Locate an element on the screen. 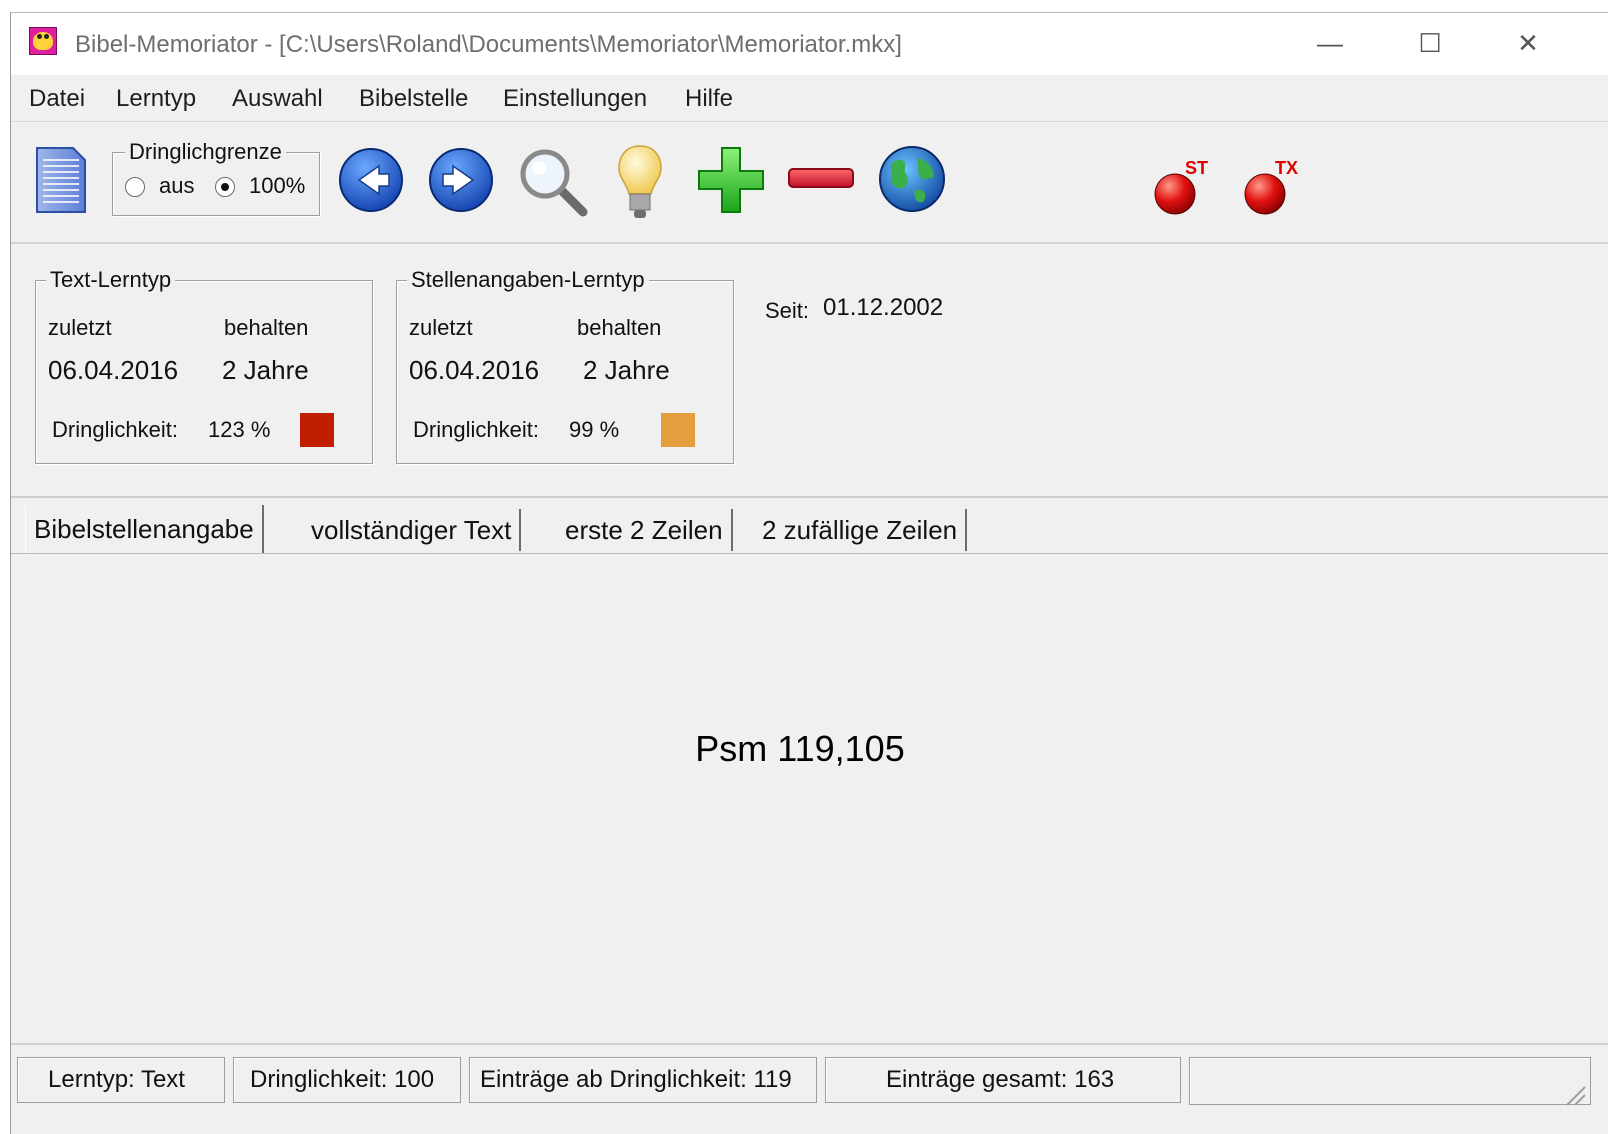  text-behalten-value: 2 Jahre is located at coordinates (265, 370).